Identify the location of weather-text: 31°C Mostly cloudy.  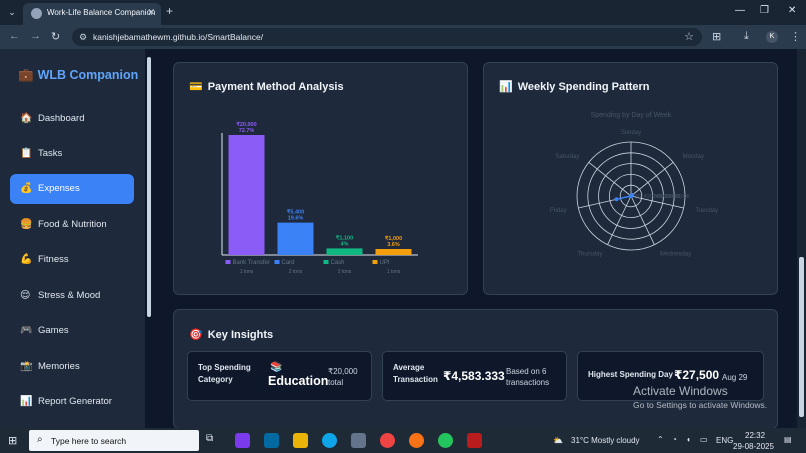
(605, 440).